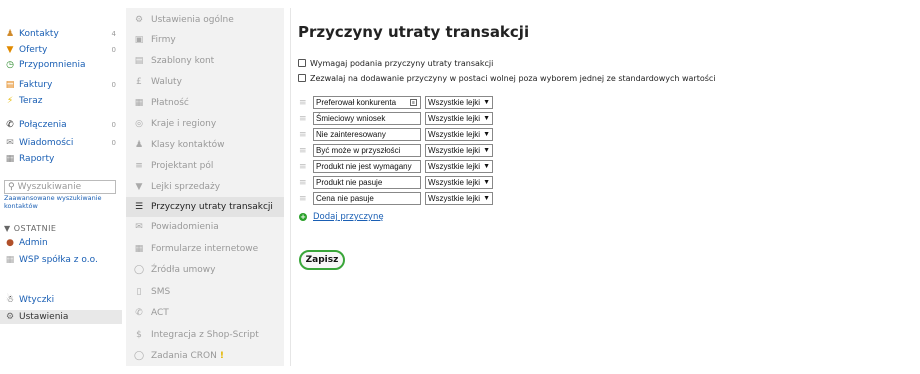  Describe the element at coordinates (44, 317) in the screenshot. I see `nav-label: Ustawienia` at that location.